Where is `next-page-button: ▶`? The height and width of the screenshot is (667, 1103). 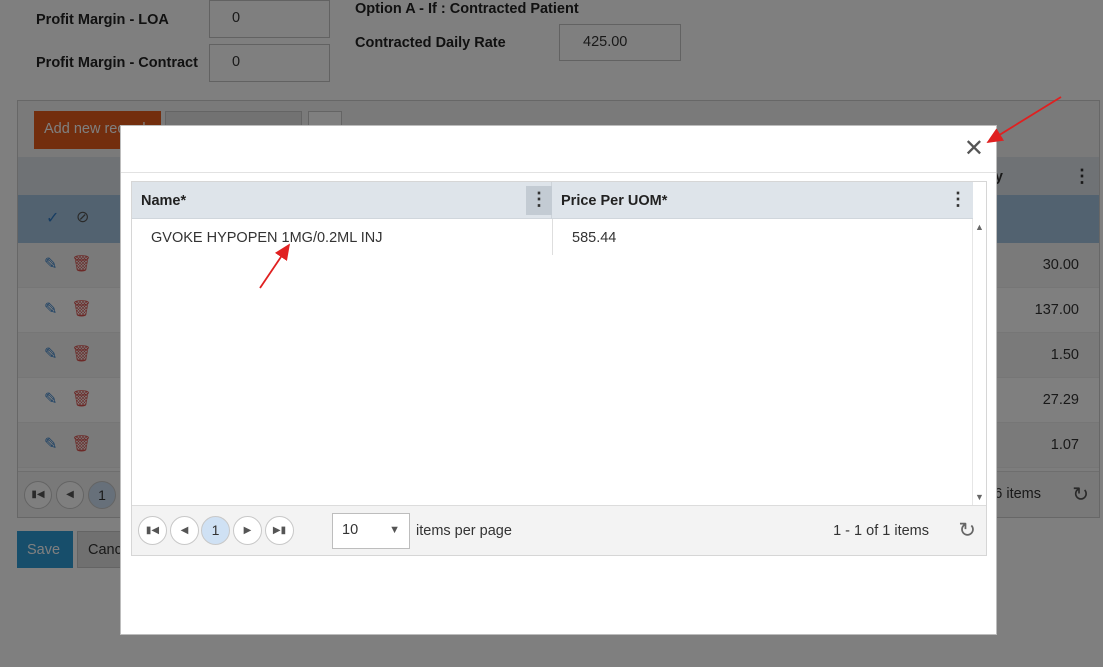
next-page-button: ▶ is located at coordinates (247, 530).